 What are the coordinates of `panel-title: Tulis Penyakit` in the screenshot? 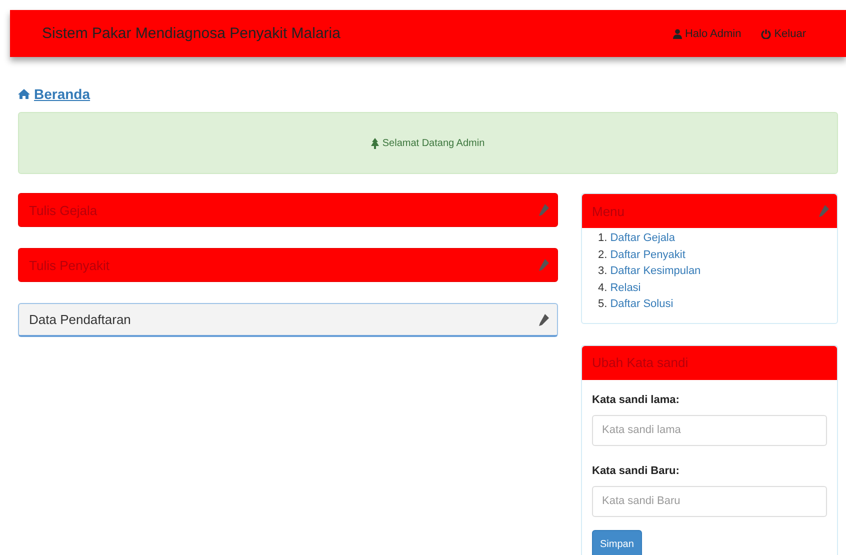 It's located at (69, 265).